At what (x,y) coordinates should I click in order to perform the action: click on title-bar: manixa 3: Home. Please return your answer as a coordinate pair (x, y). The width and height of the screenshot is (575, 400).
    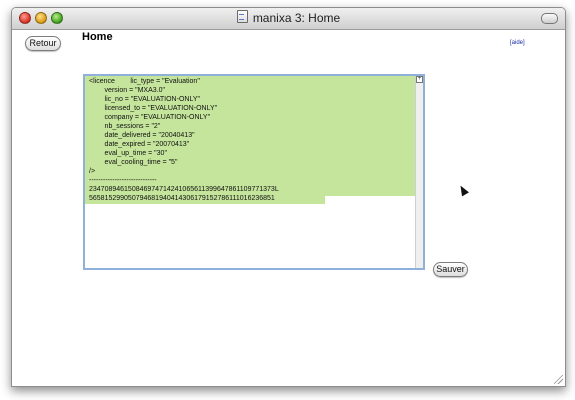
    Looking at the image, I should click on (288, 19).